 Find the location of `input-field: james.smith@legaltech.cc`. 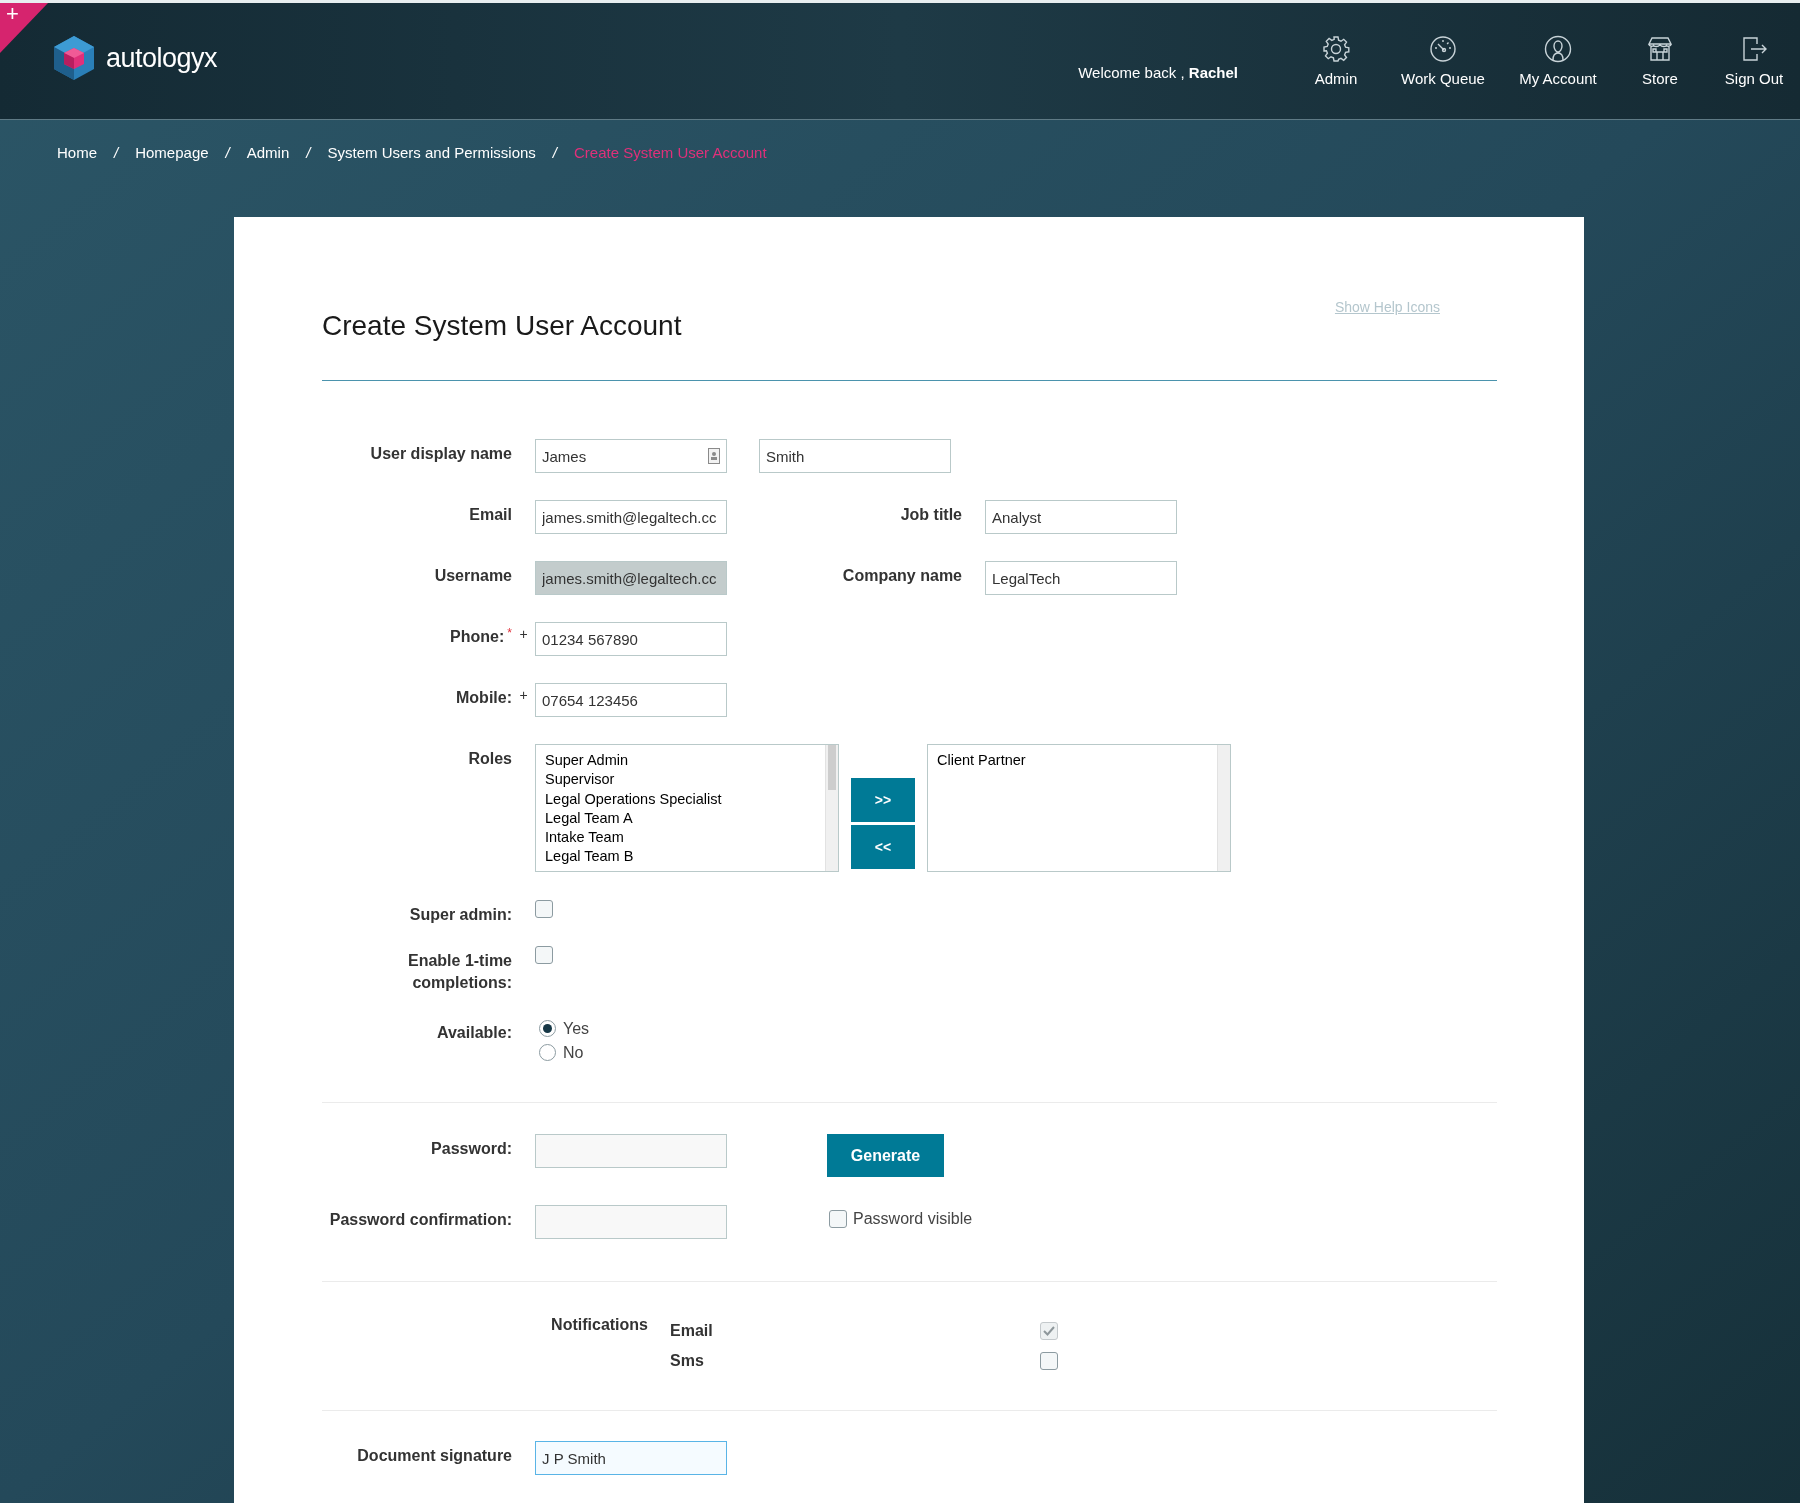

input-field: james.smith@legaltech.cc is located at coordinates (631, 517).